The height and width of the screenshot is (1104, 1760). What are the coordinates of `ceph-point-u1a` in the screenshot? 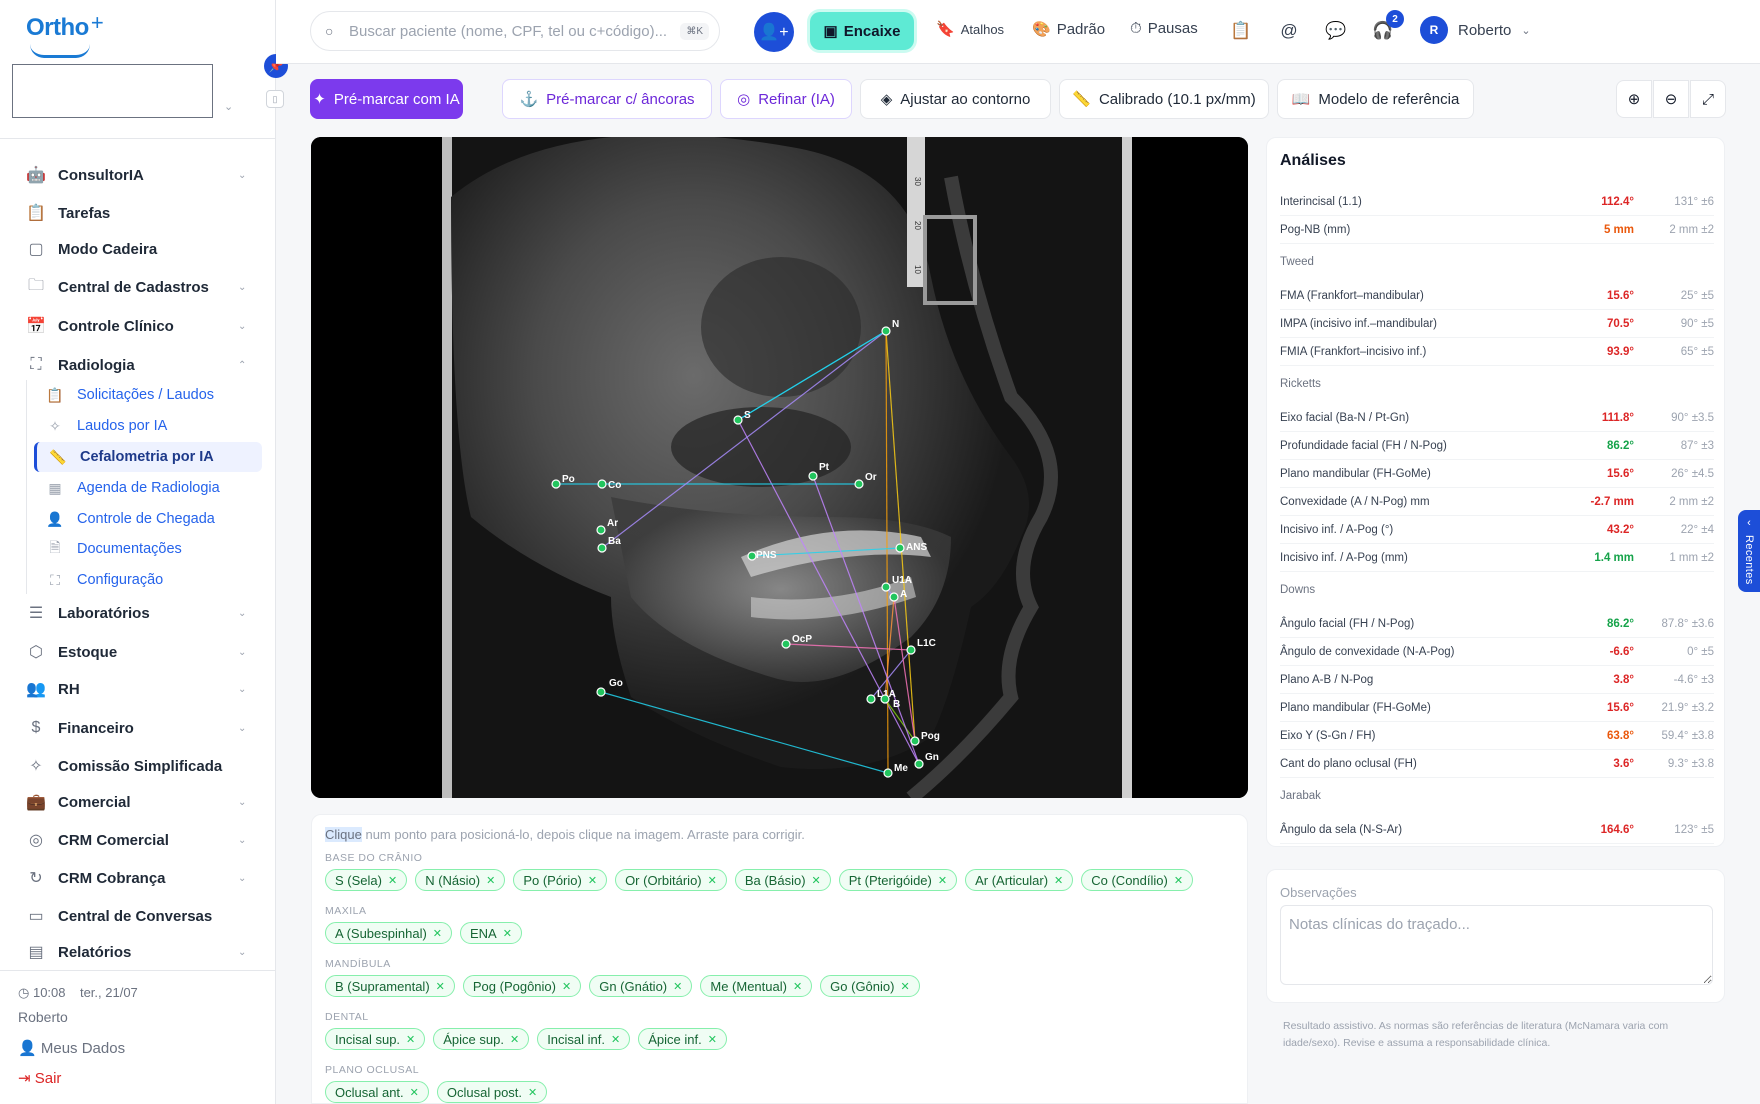 It's located at (886, 587).